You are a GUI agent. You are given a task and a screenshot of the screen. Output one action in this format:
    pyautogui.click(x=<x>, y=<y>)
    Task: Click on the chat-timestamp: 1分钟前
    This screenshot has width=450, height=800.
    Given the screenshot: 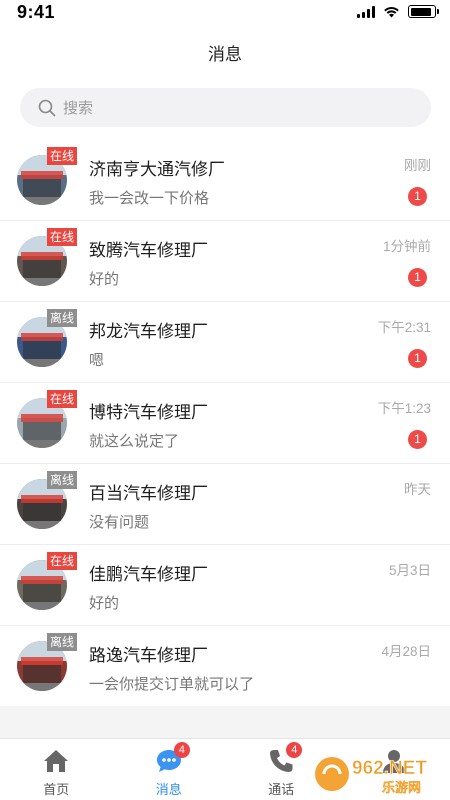 What is the action you would take?
    pyautogui.click(x=406, y=246)
    